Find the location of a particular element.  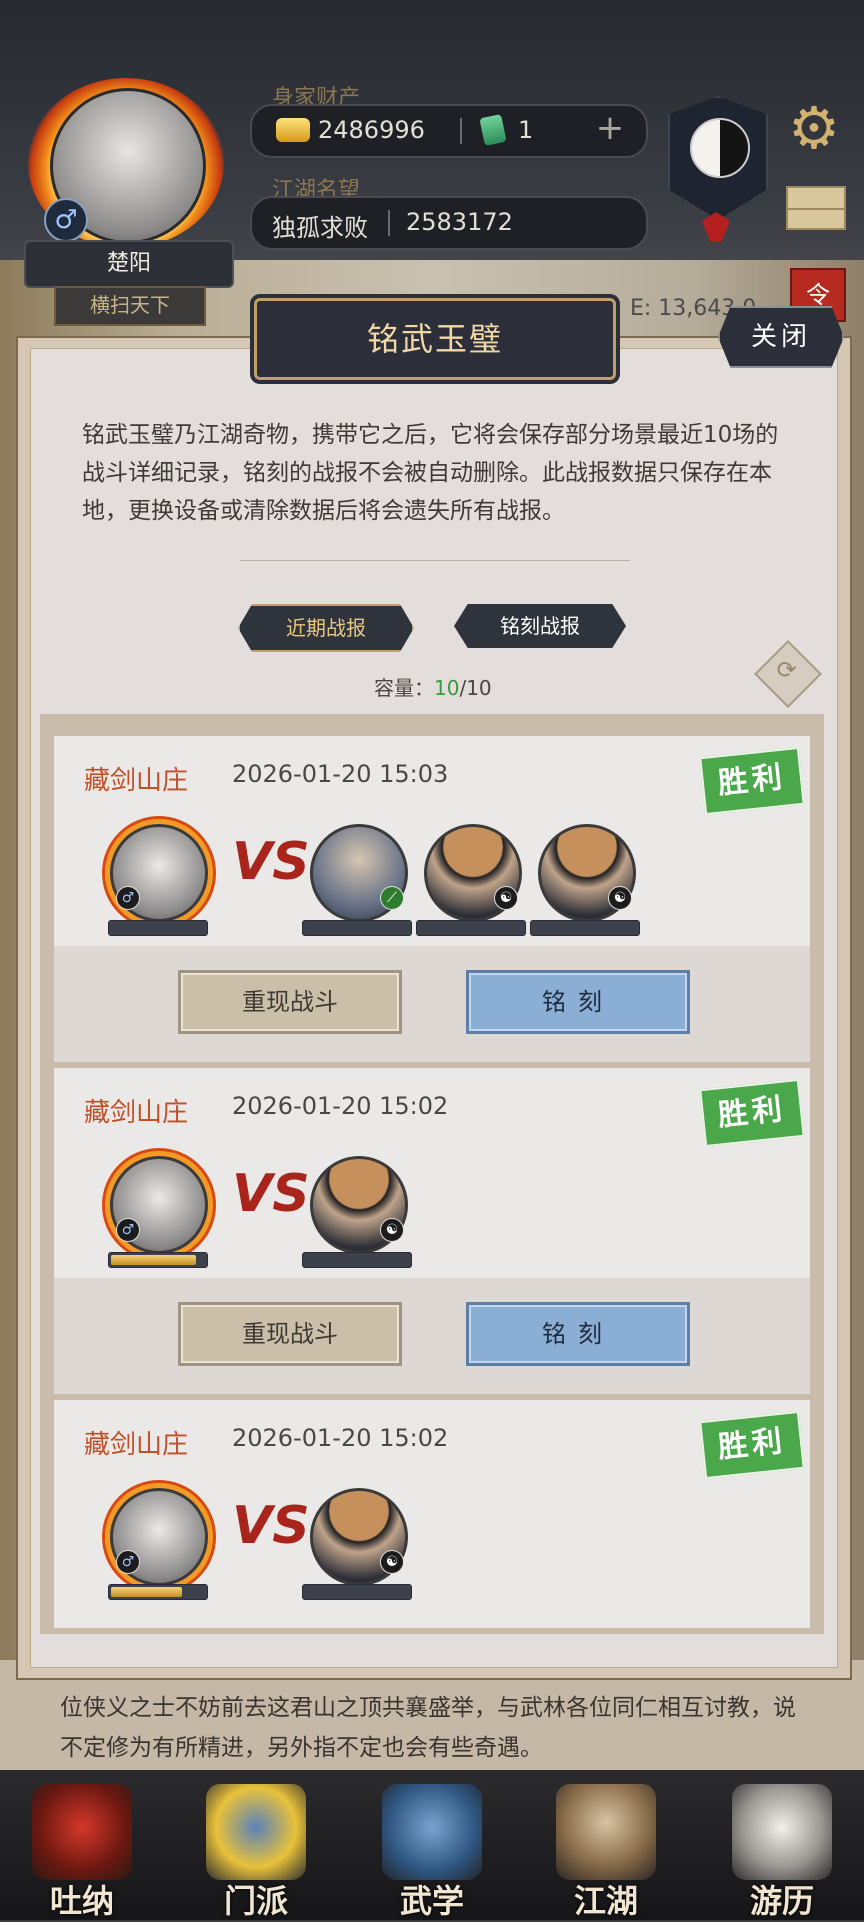

player-title: 横扫天下 is located at coordinates (130, 306).